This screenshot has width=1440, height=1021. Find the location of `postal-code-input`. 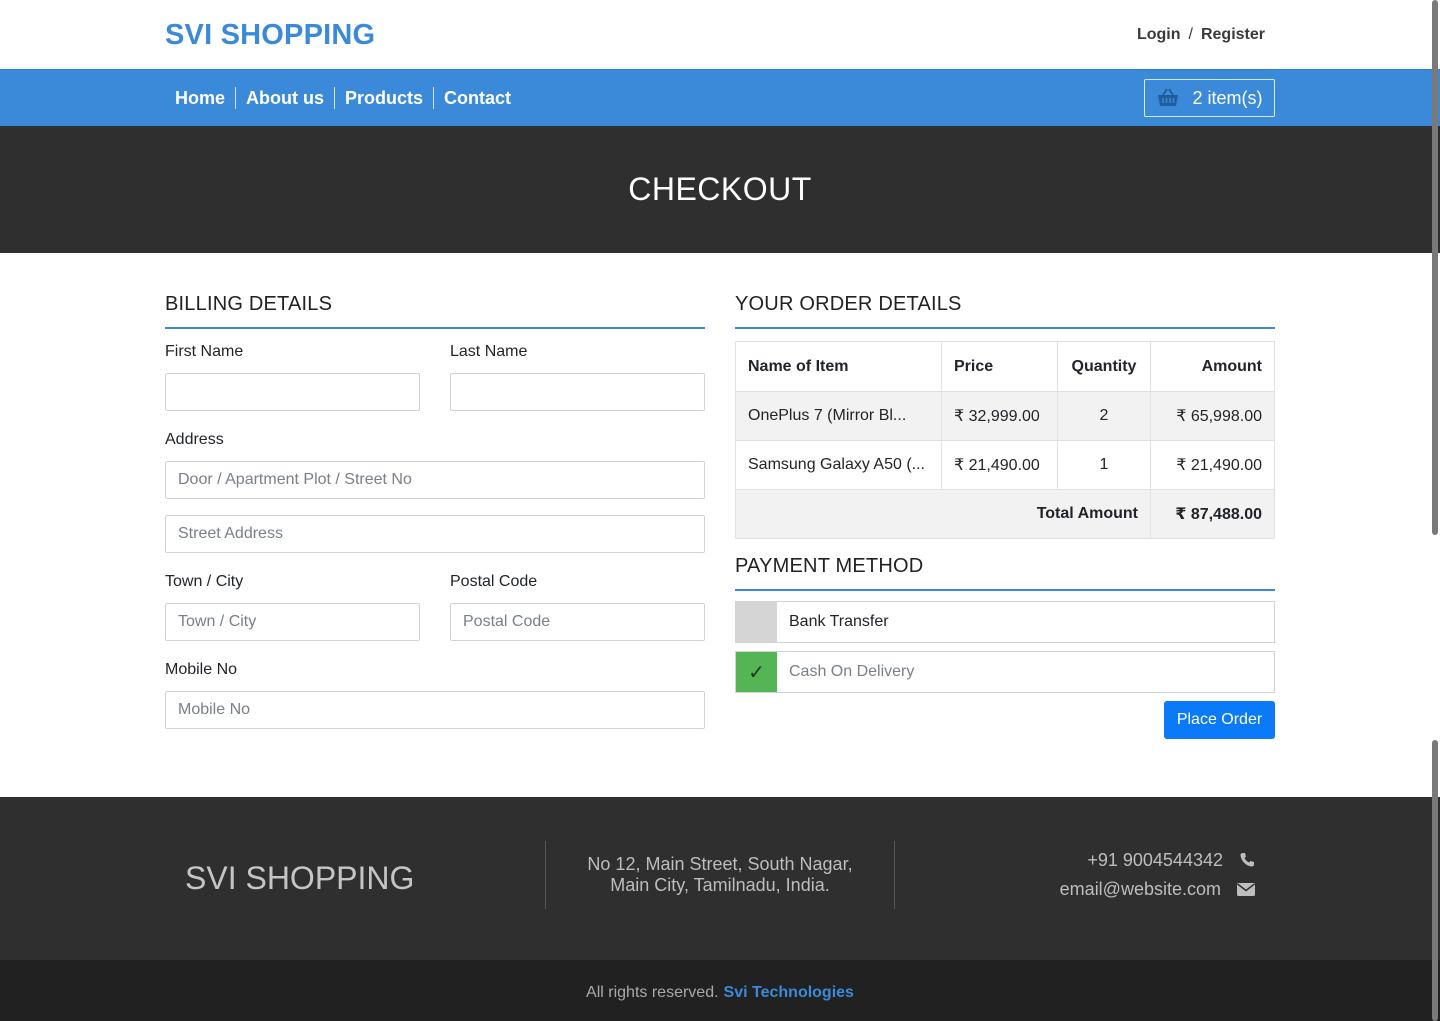

postal-code-input is located at coordinates (577, 622).